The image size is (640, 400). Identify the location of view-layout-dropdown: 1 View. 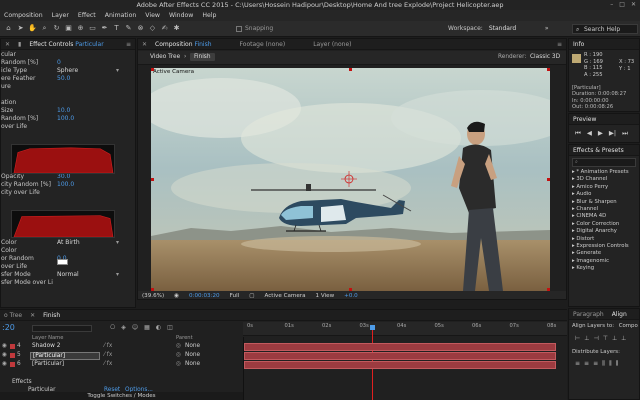
(325, 296).